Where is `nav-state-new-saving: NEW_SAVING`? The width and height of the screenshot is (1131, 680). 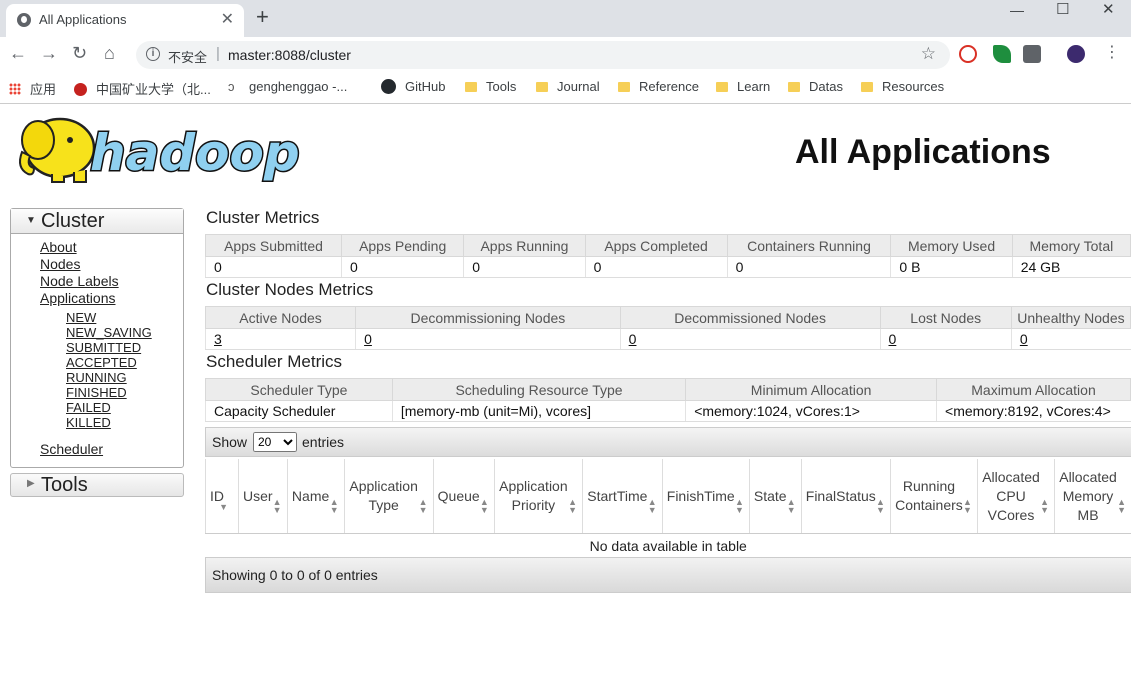
nav-state-new-saving: NEW_SAVING is located at coordinates (109, 332).